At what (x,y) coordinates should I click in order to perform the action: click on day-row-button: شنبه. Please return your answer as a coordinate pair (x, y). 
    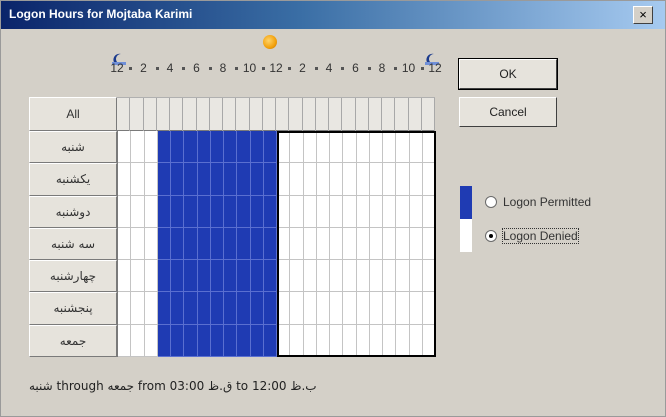
    Looking at the image, I should click on (73, 147).